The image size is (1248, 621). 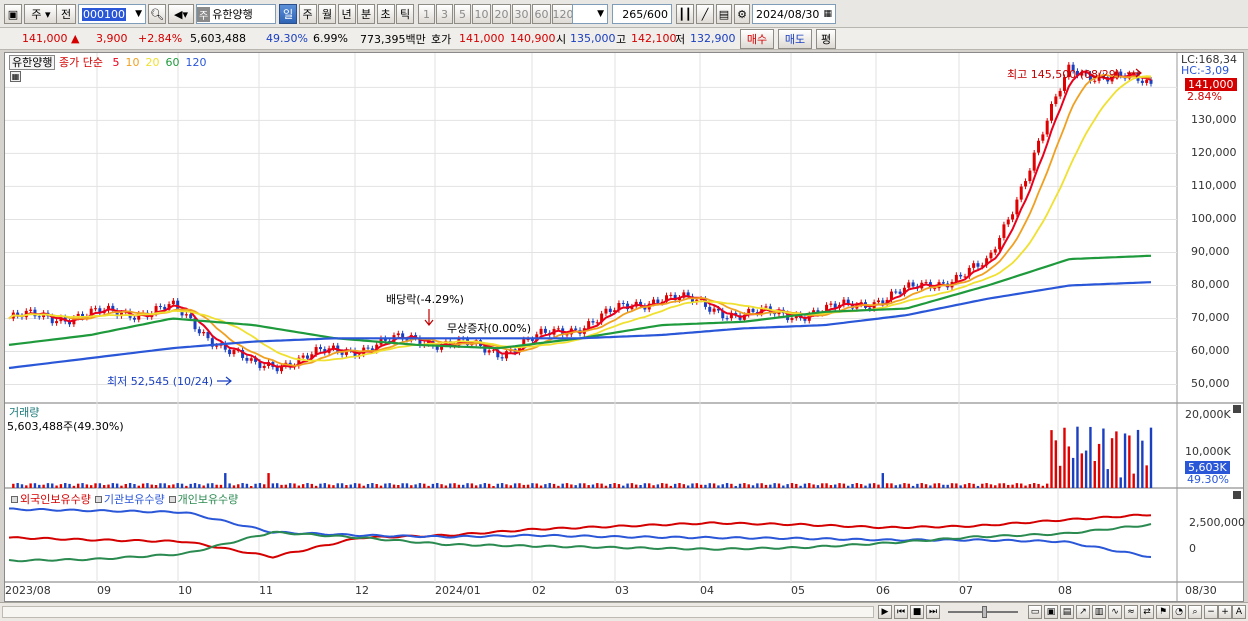 What do you see at coordinates (366, 14) in the screenshot?
I see `period-button: 분` at bounding box center [366, 14].